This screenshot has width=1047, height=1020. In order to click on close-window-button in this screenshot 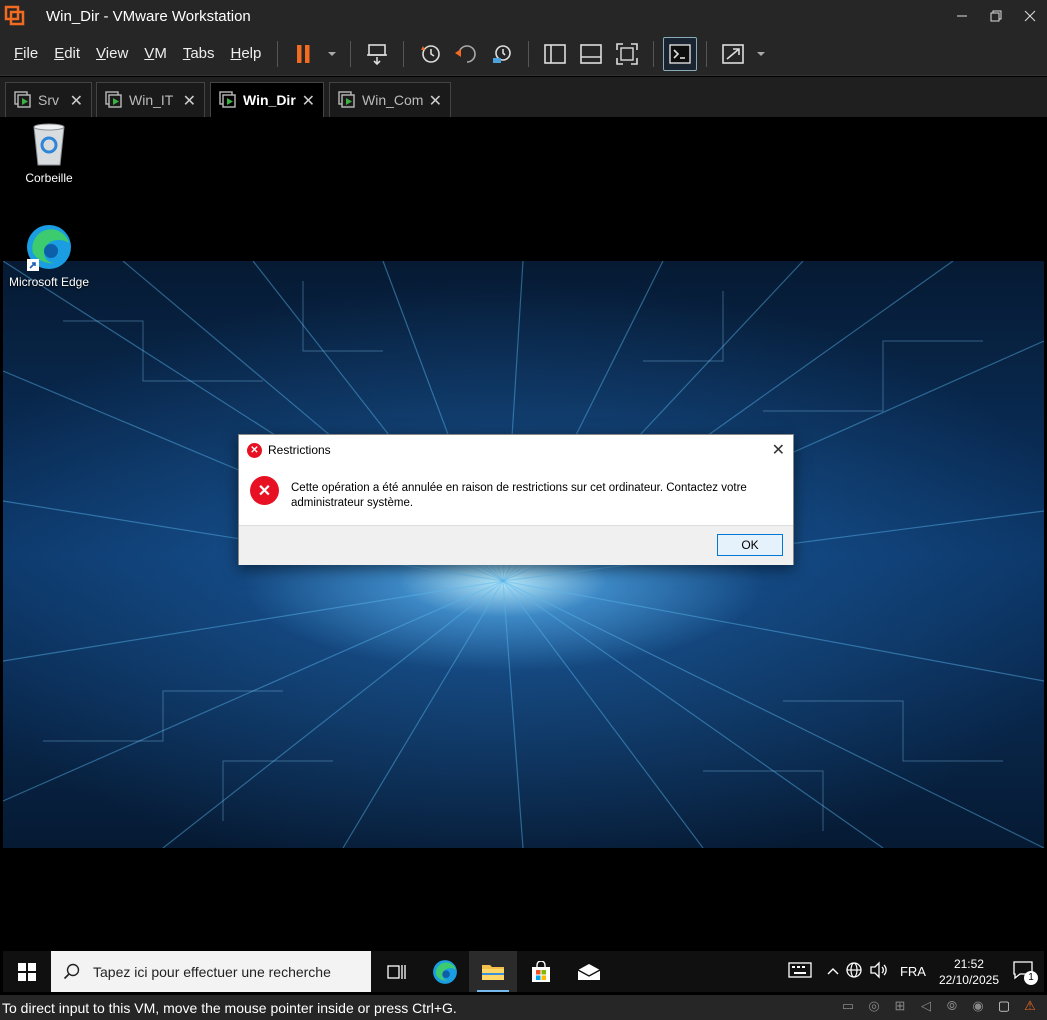, I will do `click(1030, 16)`.